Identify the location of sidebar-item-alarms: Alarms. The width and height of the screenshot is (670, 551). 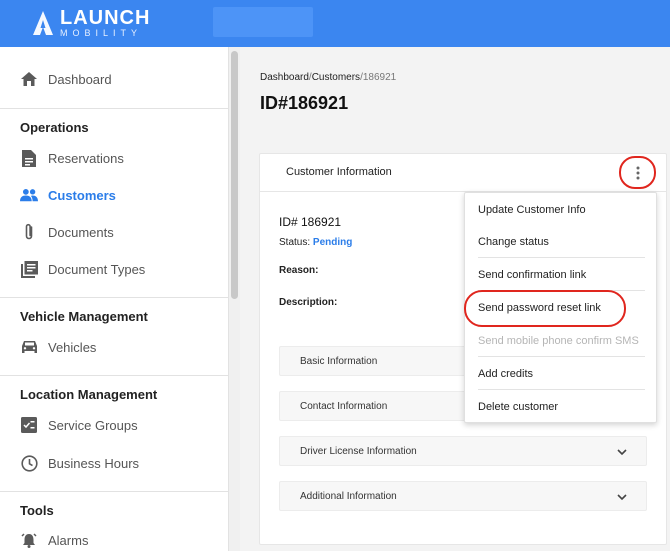
(114, 536).